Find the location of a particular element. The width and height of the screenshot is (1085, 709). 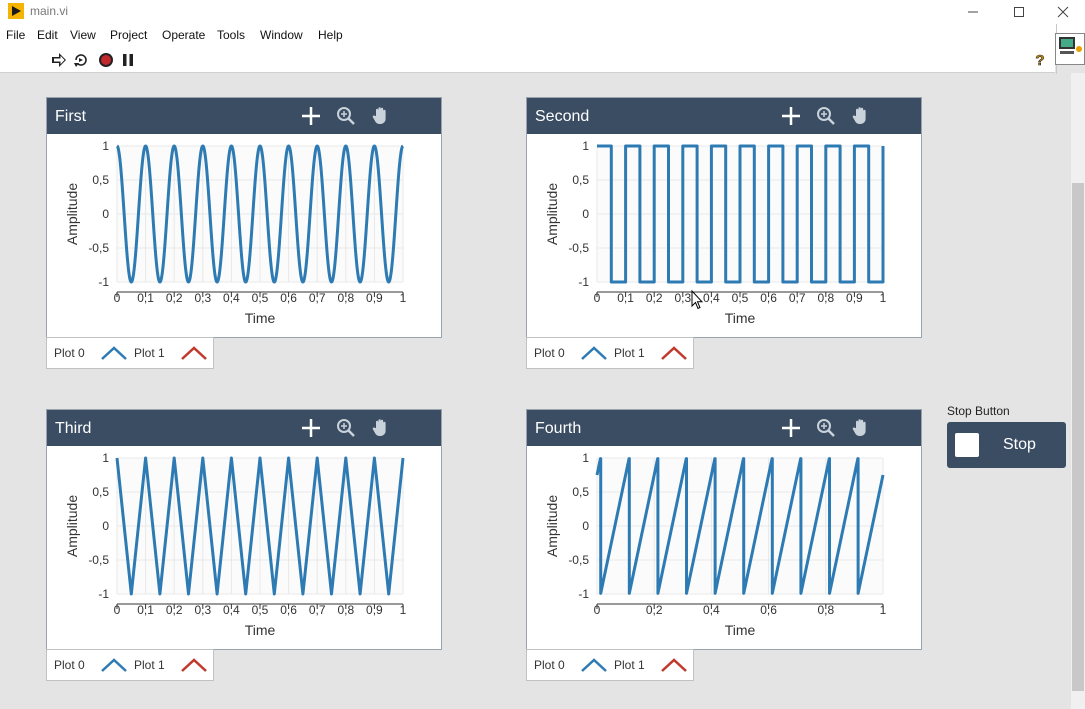

plot-area: 0 0,2 0,4 0,6 0,8 1 1 0,5 0 -0,5 -1 Time Amplitude is located at coordinates (724, 547).